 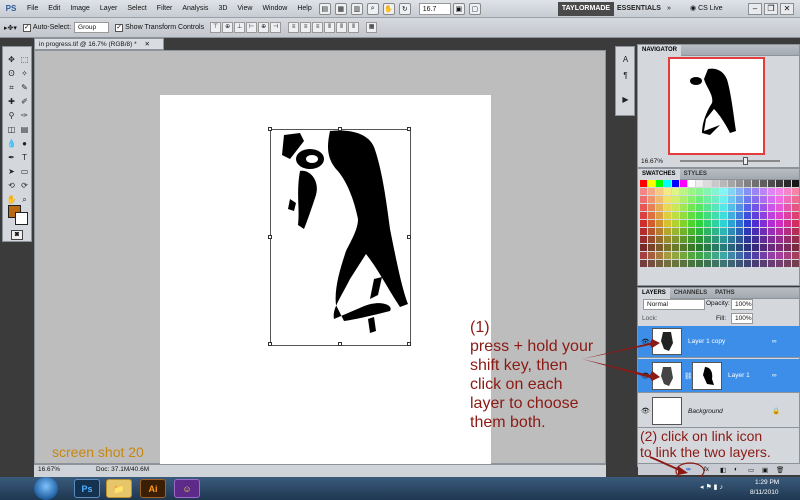 What do you see at coordinates (764, 492) in the screenshot?
I see `clock-date: 8/11/2010` at bounding box center [764, 492].